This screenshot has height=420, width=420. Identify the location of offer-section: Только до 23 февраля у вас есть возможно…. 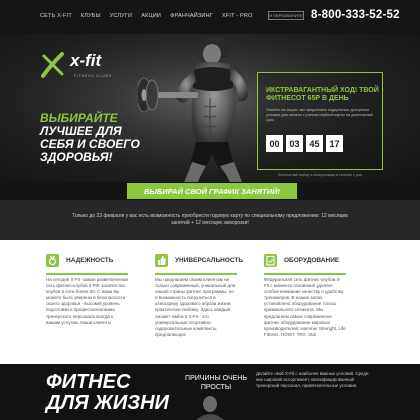
(210, 220).